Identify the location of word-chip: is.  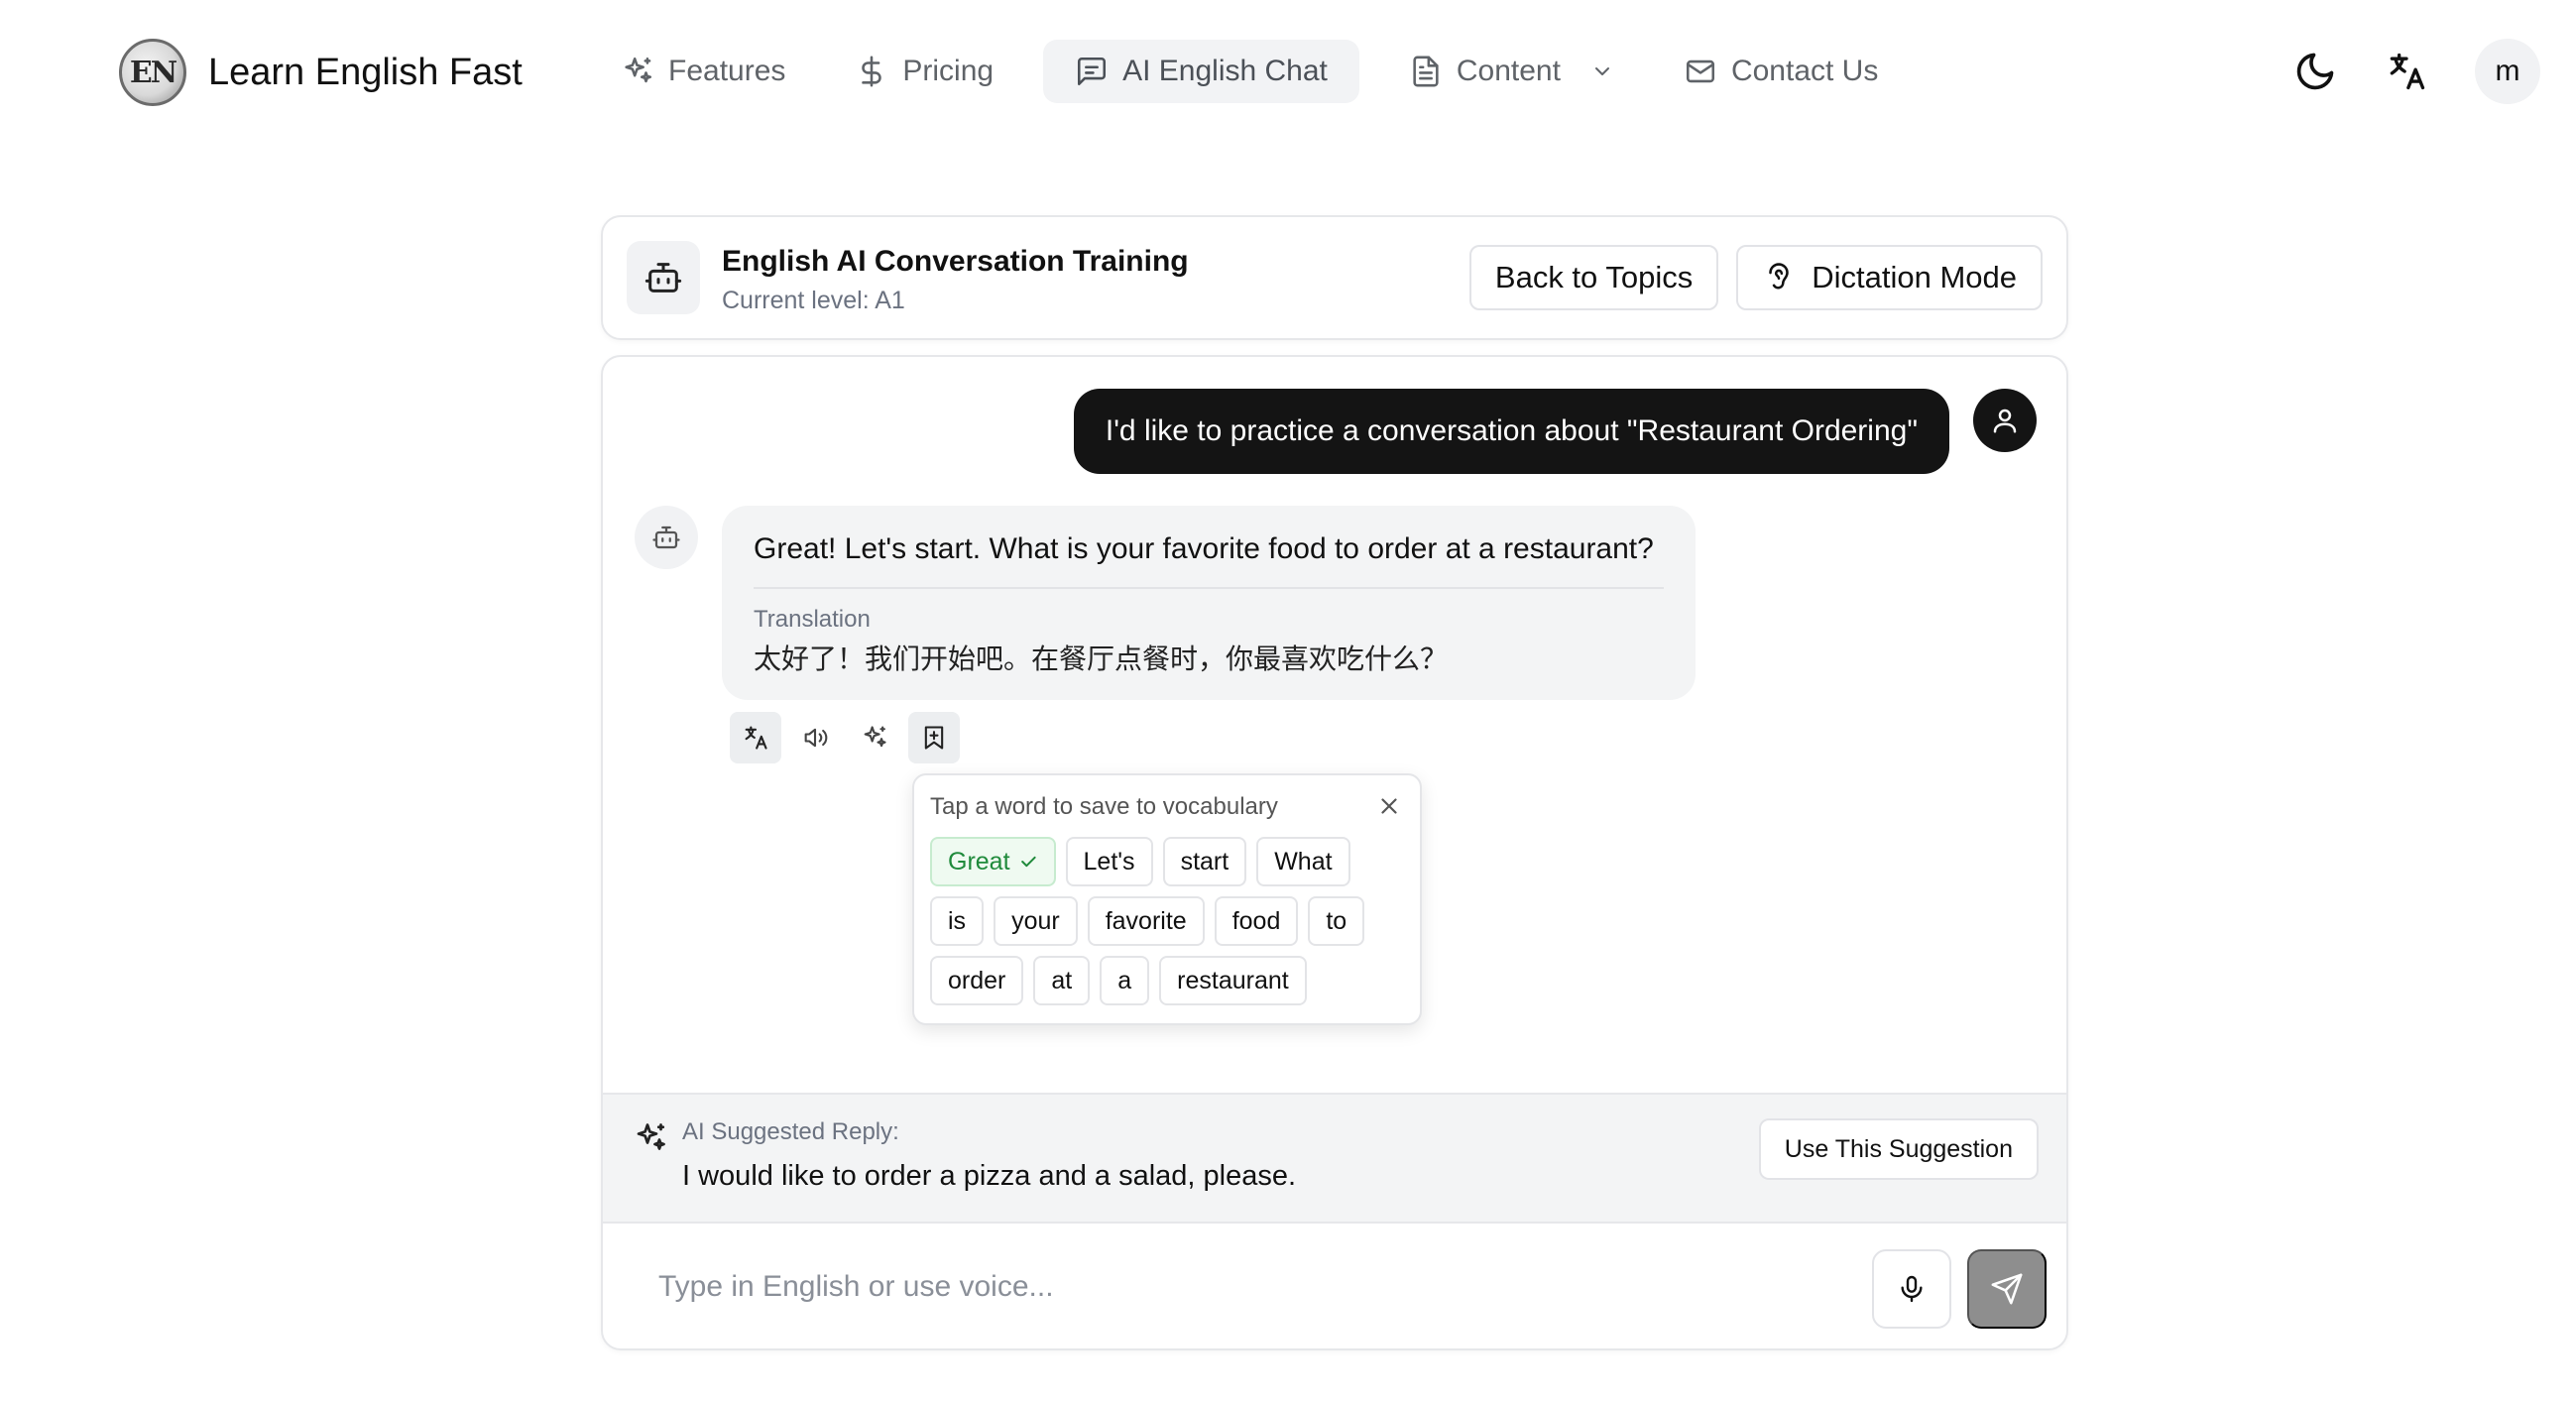
(957, 921).